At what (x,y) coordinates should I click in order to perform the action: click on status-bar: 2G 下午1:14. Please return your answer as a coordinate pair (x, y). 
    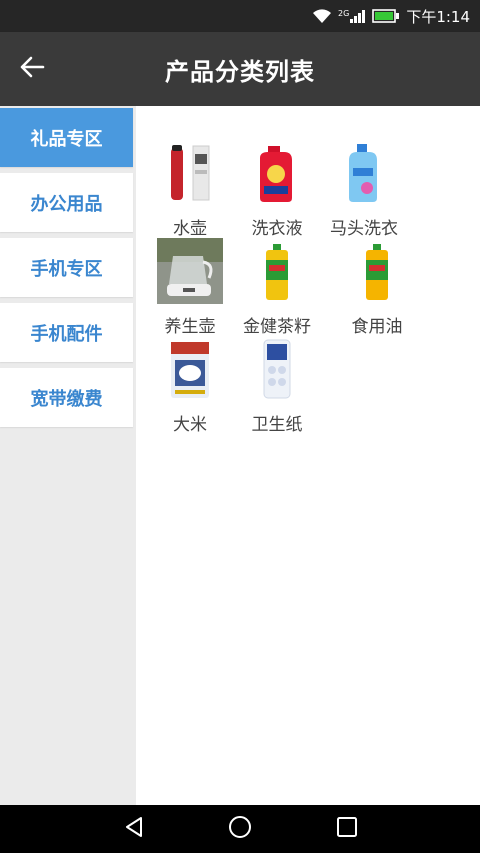
    Looking at the image, I should click on (240, 16).